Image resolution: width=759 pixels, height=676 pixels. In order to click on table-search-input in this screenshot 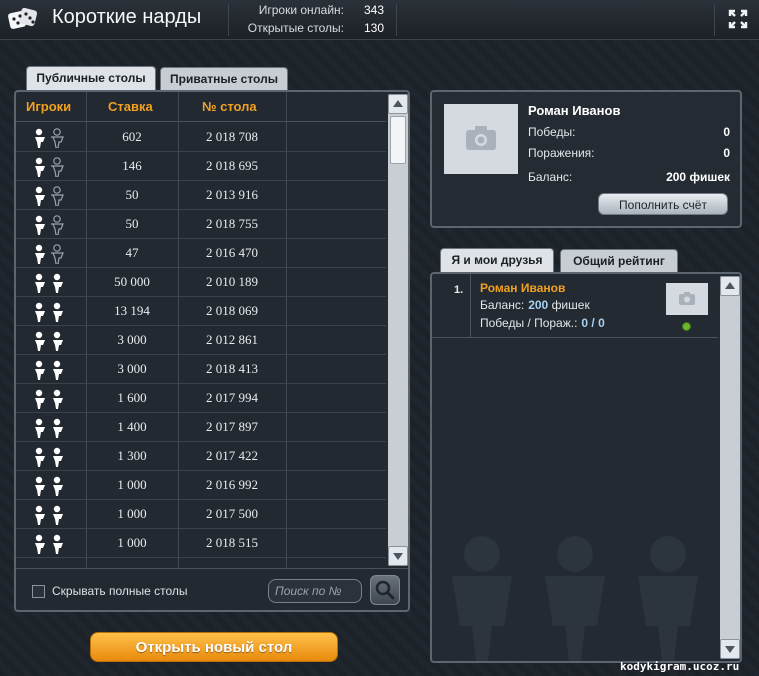, I will do `click(315, 591)`.